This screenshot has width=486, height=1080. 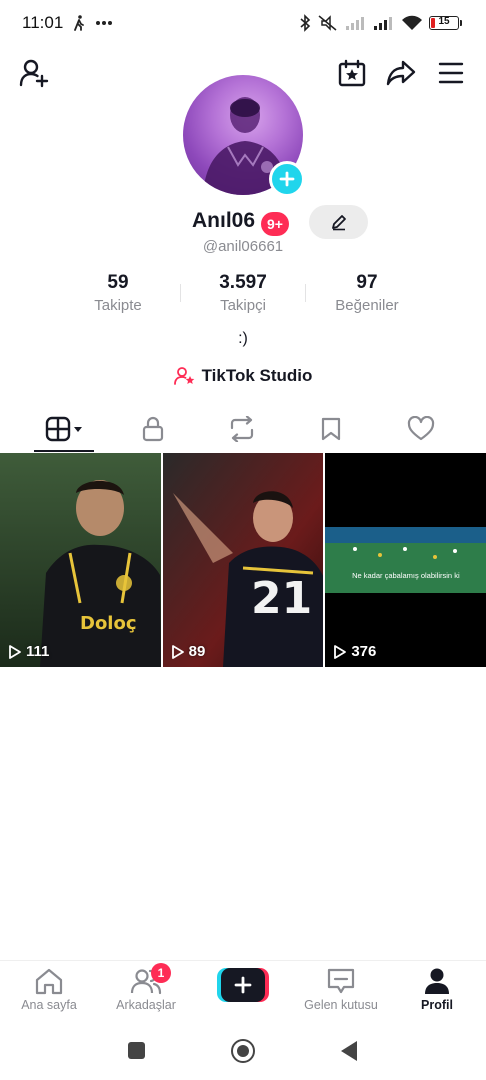 I want to click on notification-badge: 9+, so click(x=275, y=224).